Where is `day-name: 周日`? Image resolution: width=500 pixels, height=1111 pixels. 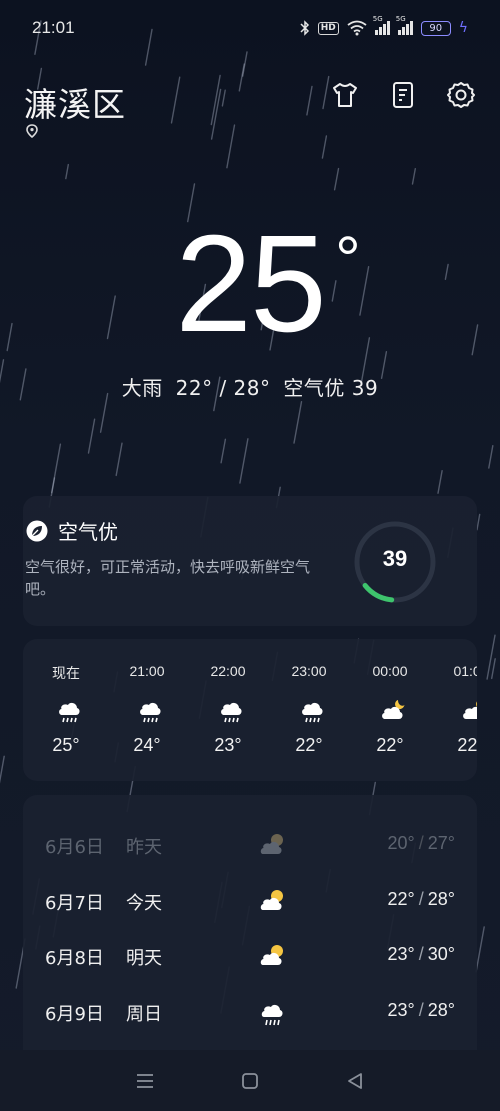
day-name: 周日 is located at coordinates (144, 1014).